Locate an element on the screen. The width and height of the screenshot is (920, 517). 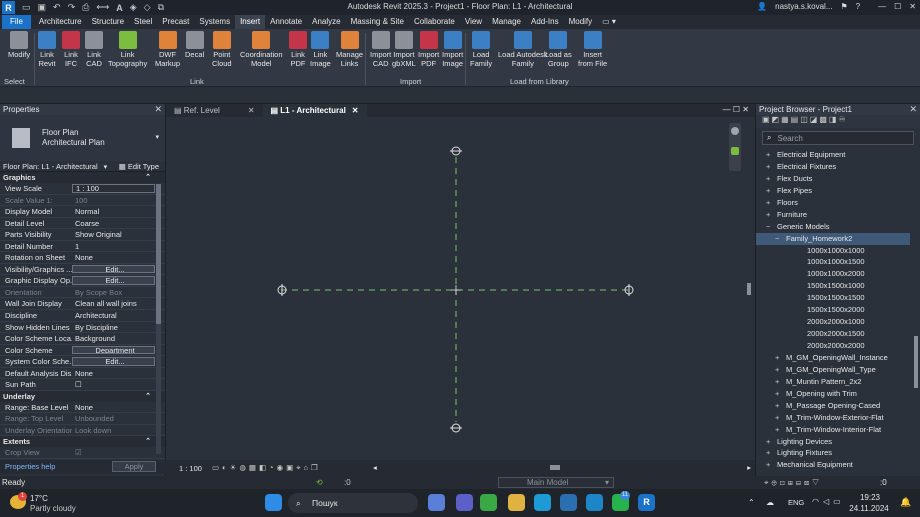
reference-plane-top-end is located at coordinates (456, 151).